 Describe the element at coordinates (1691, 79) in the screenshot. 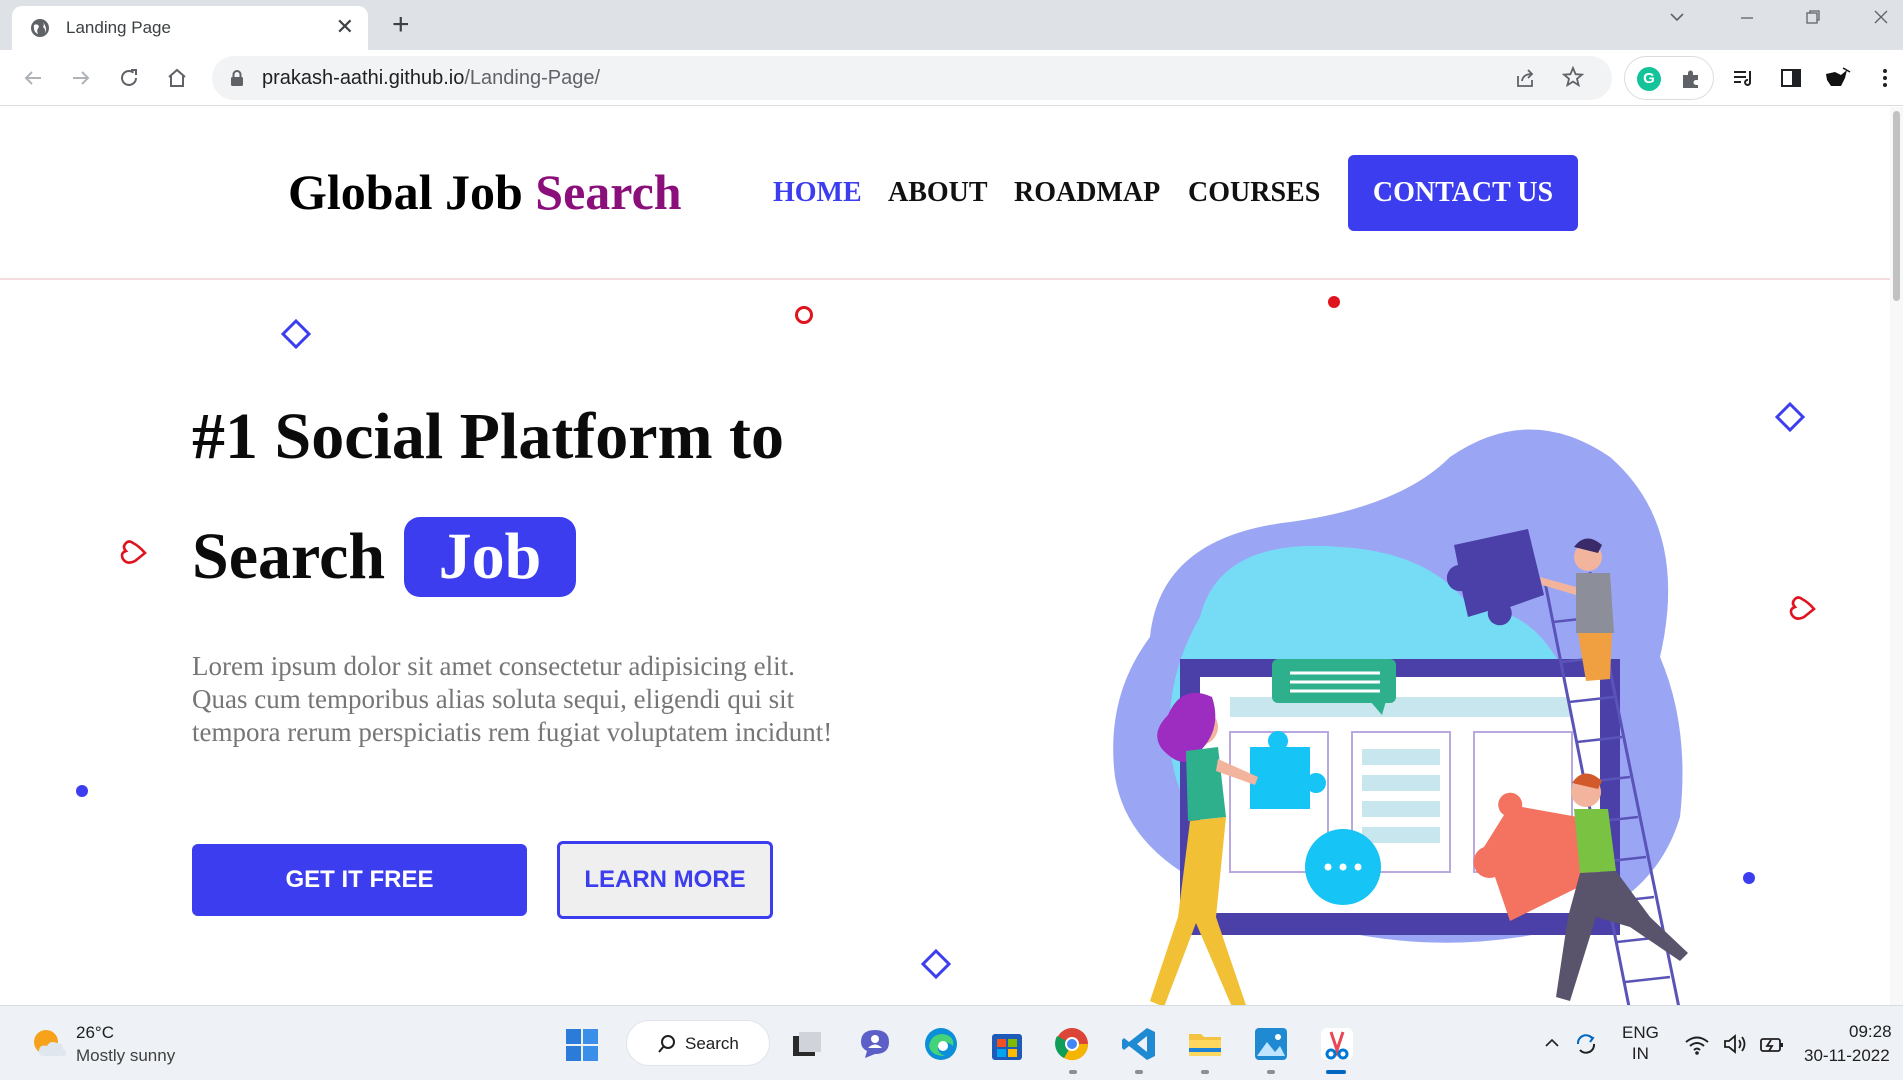

I see `extensions-puzzle-icon` at that location.